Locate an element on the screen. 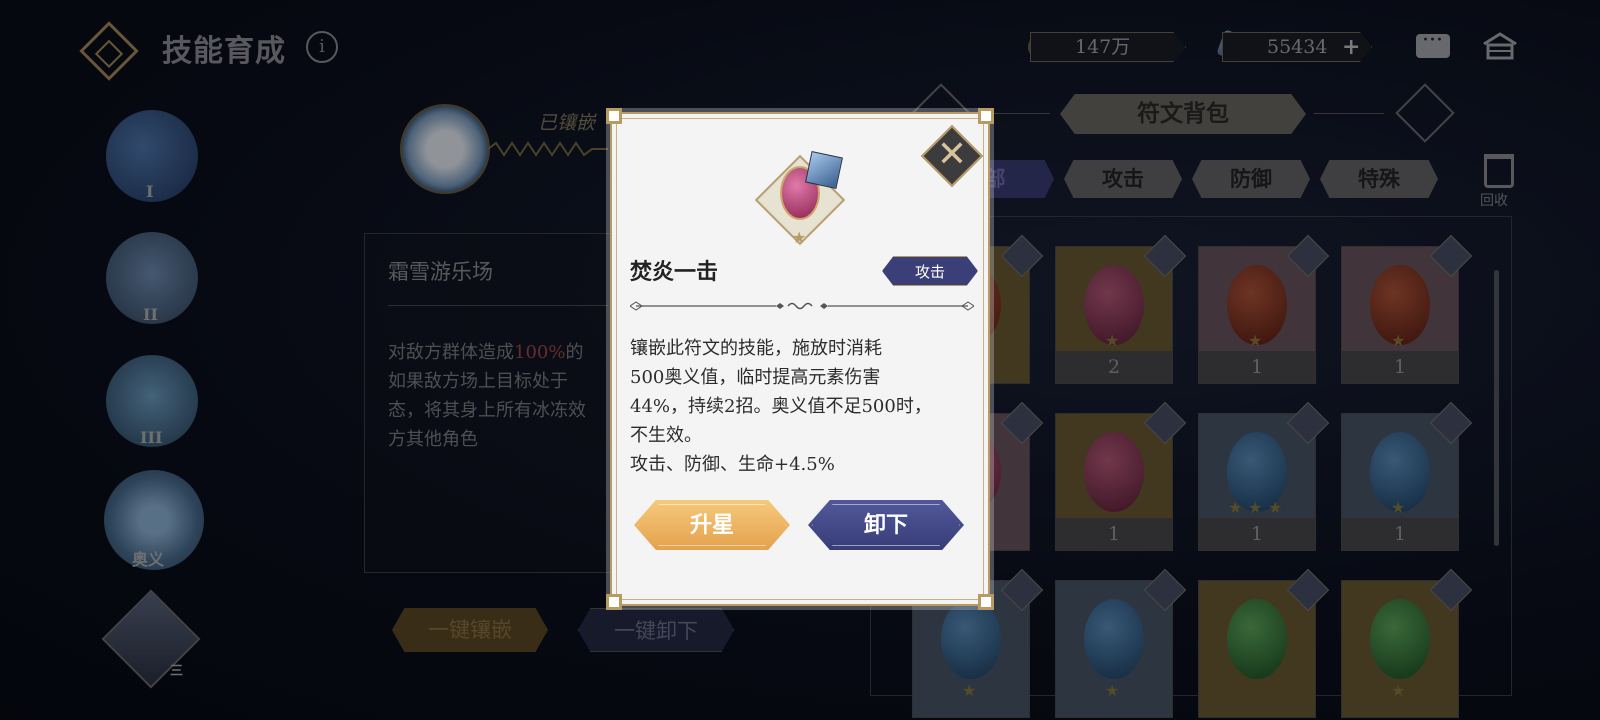 The width and height of the screenshot is (1600, 720). character-portrait-icon is located at coordinates (824, 170).